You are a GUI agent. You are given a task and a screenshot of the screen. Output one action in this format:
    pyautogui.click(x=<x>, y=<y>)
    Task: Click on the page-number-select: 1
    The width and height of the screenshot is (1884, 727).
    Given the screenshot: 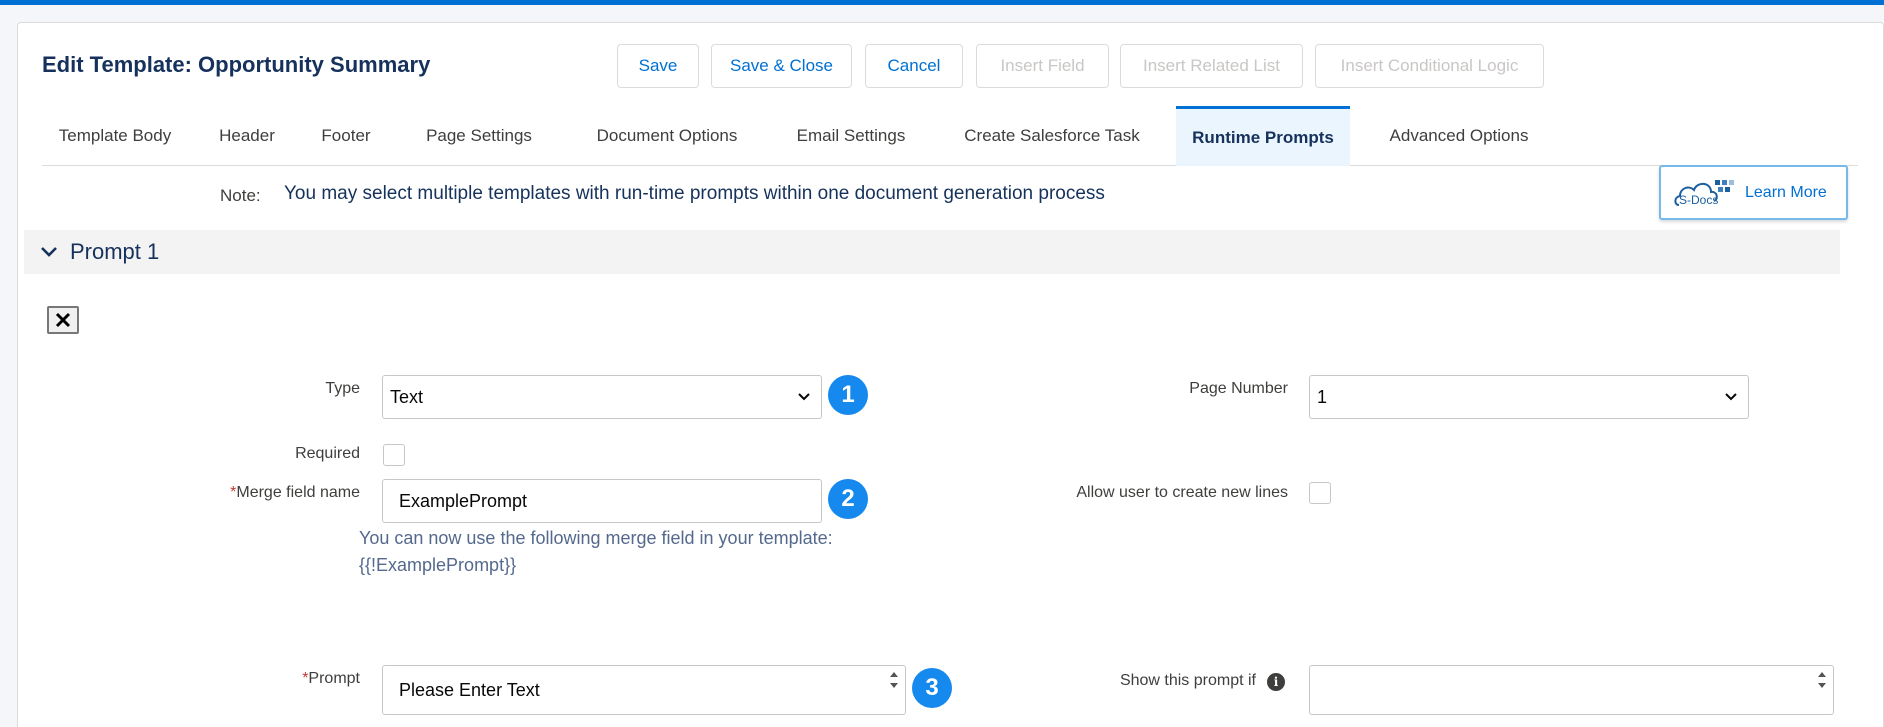 What is the action you would take?
    pyautogui.click(x=1529, y=397)
    